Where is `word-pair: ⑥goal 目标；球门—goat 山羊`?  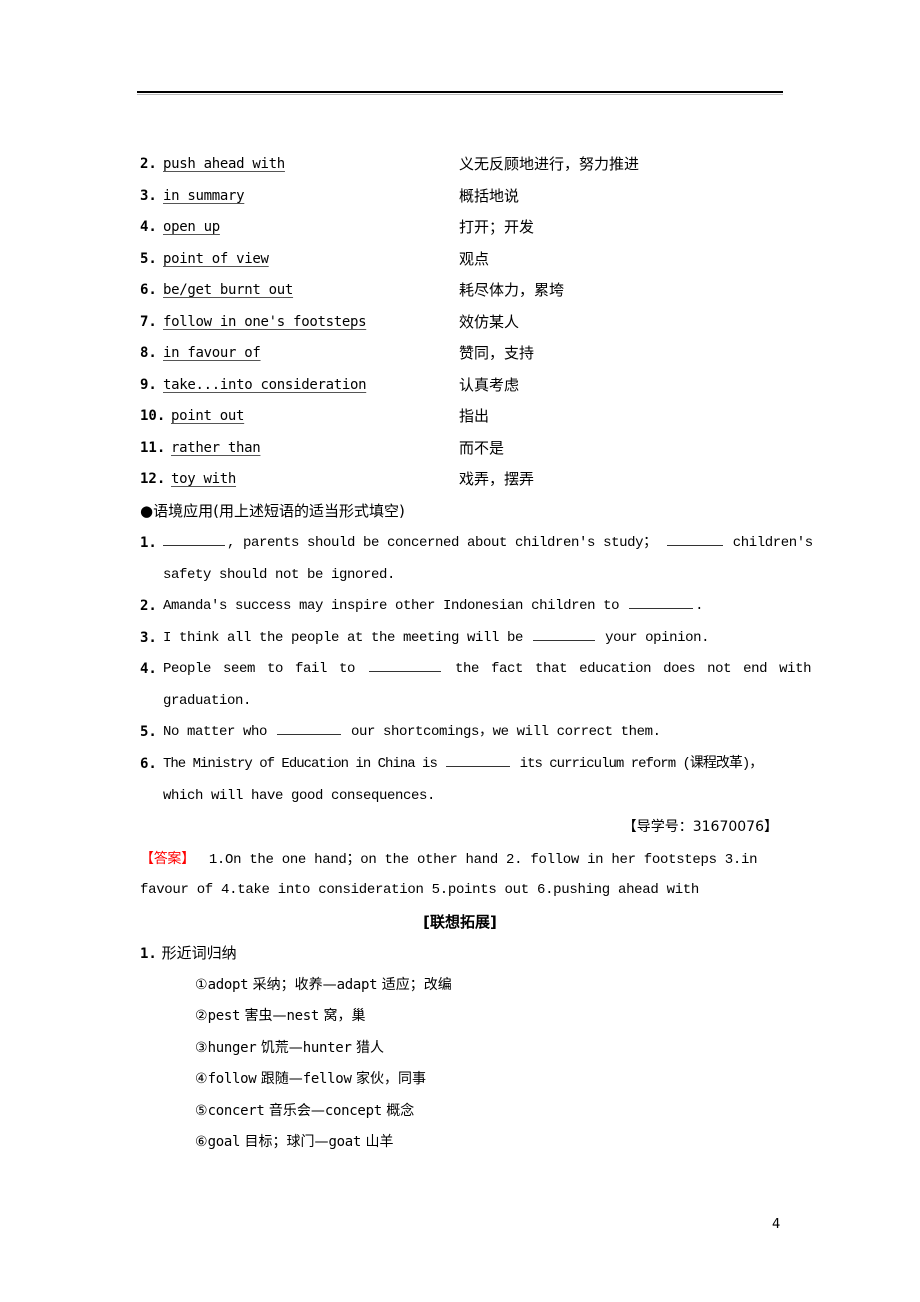
word-pair: ⑥goal 目标；球门—goat 山羊 is located at coordinates (294, 1142).